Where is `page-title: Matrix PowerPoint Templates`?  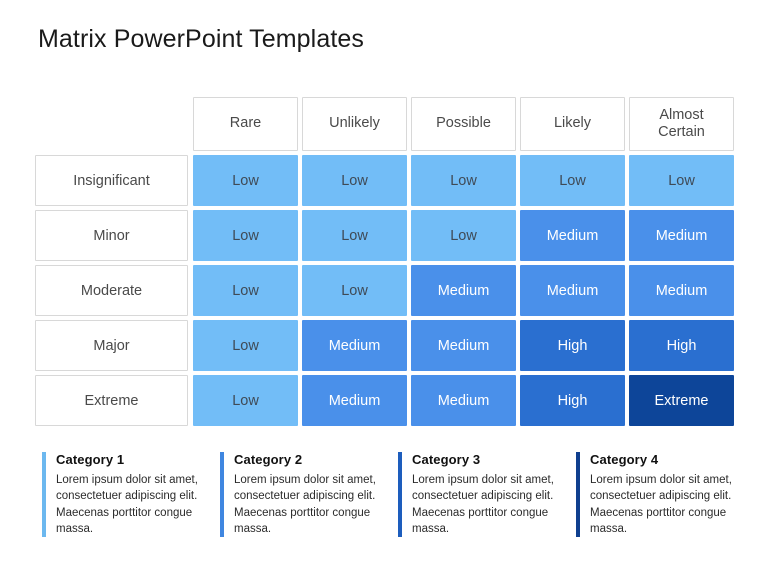
page-title: Matrix PowerPoint Templates is located at coordinates (201, 39).